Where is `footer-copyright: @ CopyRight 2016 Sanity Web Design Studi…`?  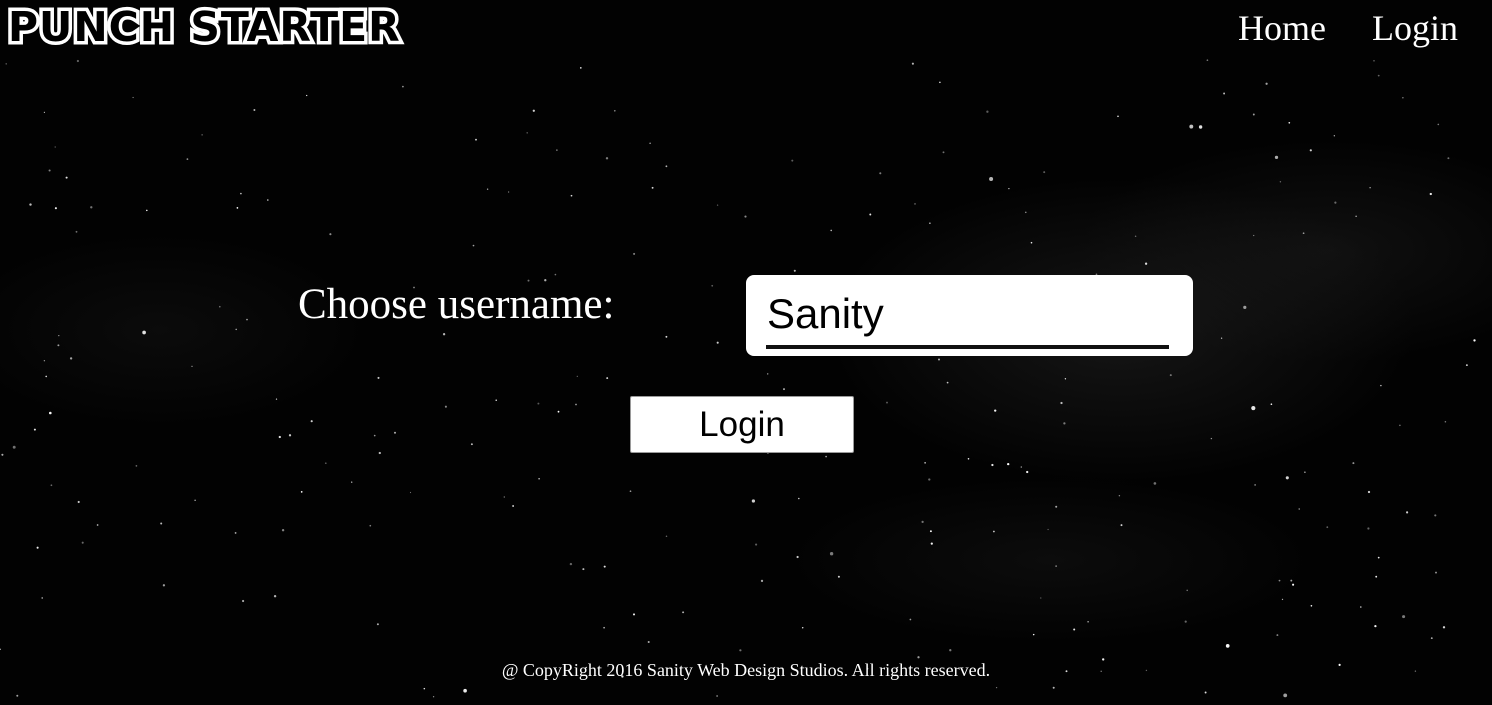 footer-copyright: @ CopyRight 2016 Sanity Web Design Studi… is located at coordinates (746, 670).